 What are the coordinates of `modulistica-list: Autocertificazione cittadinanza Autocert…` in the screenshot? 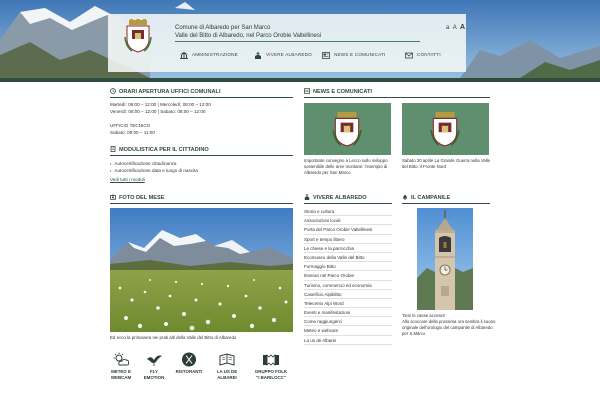 It's located at (154, 167).